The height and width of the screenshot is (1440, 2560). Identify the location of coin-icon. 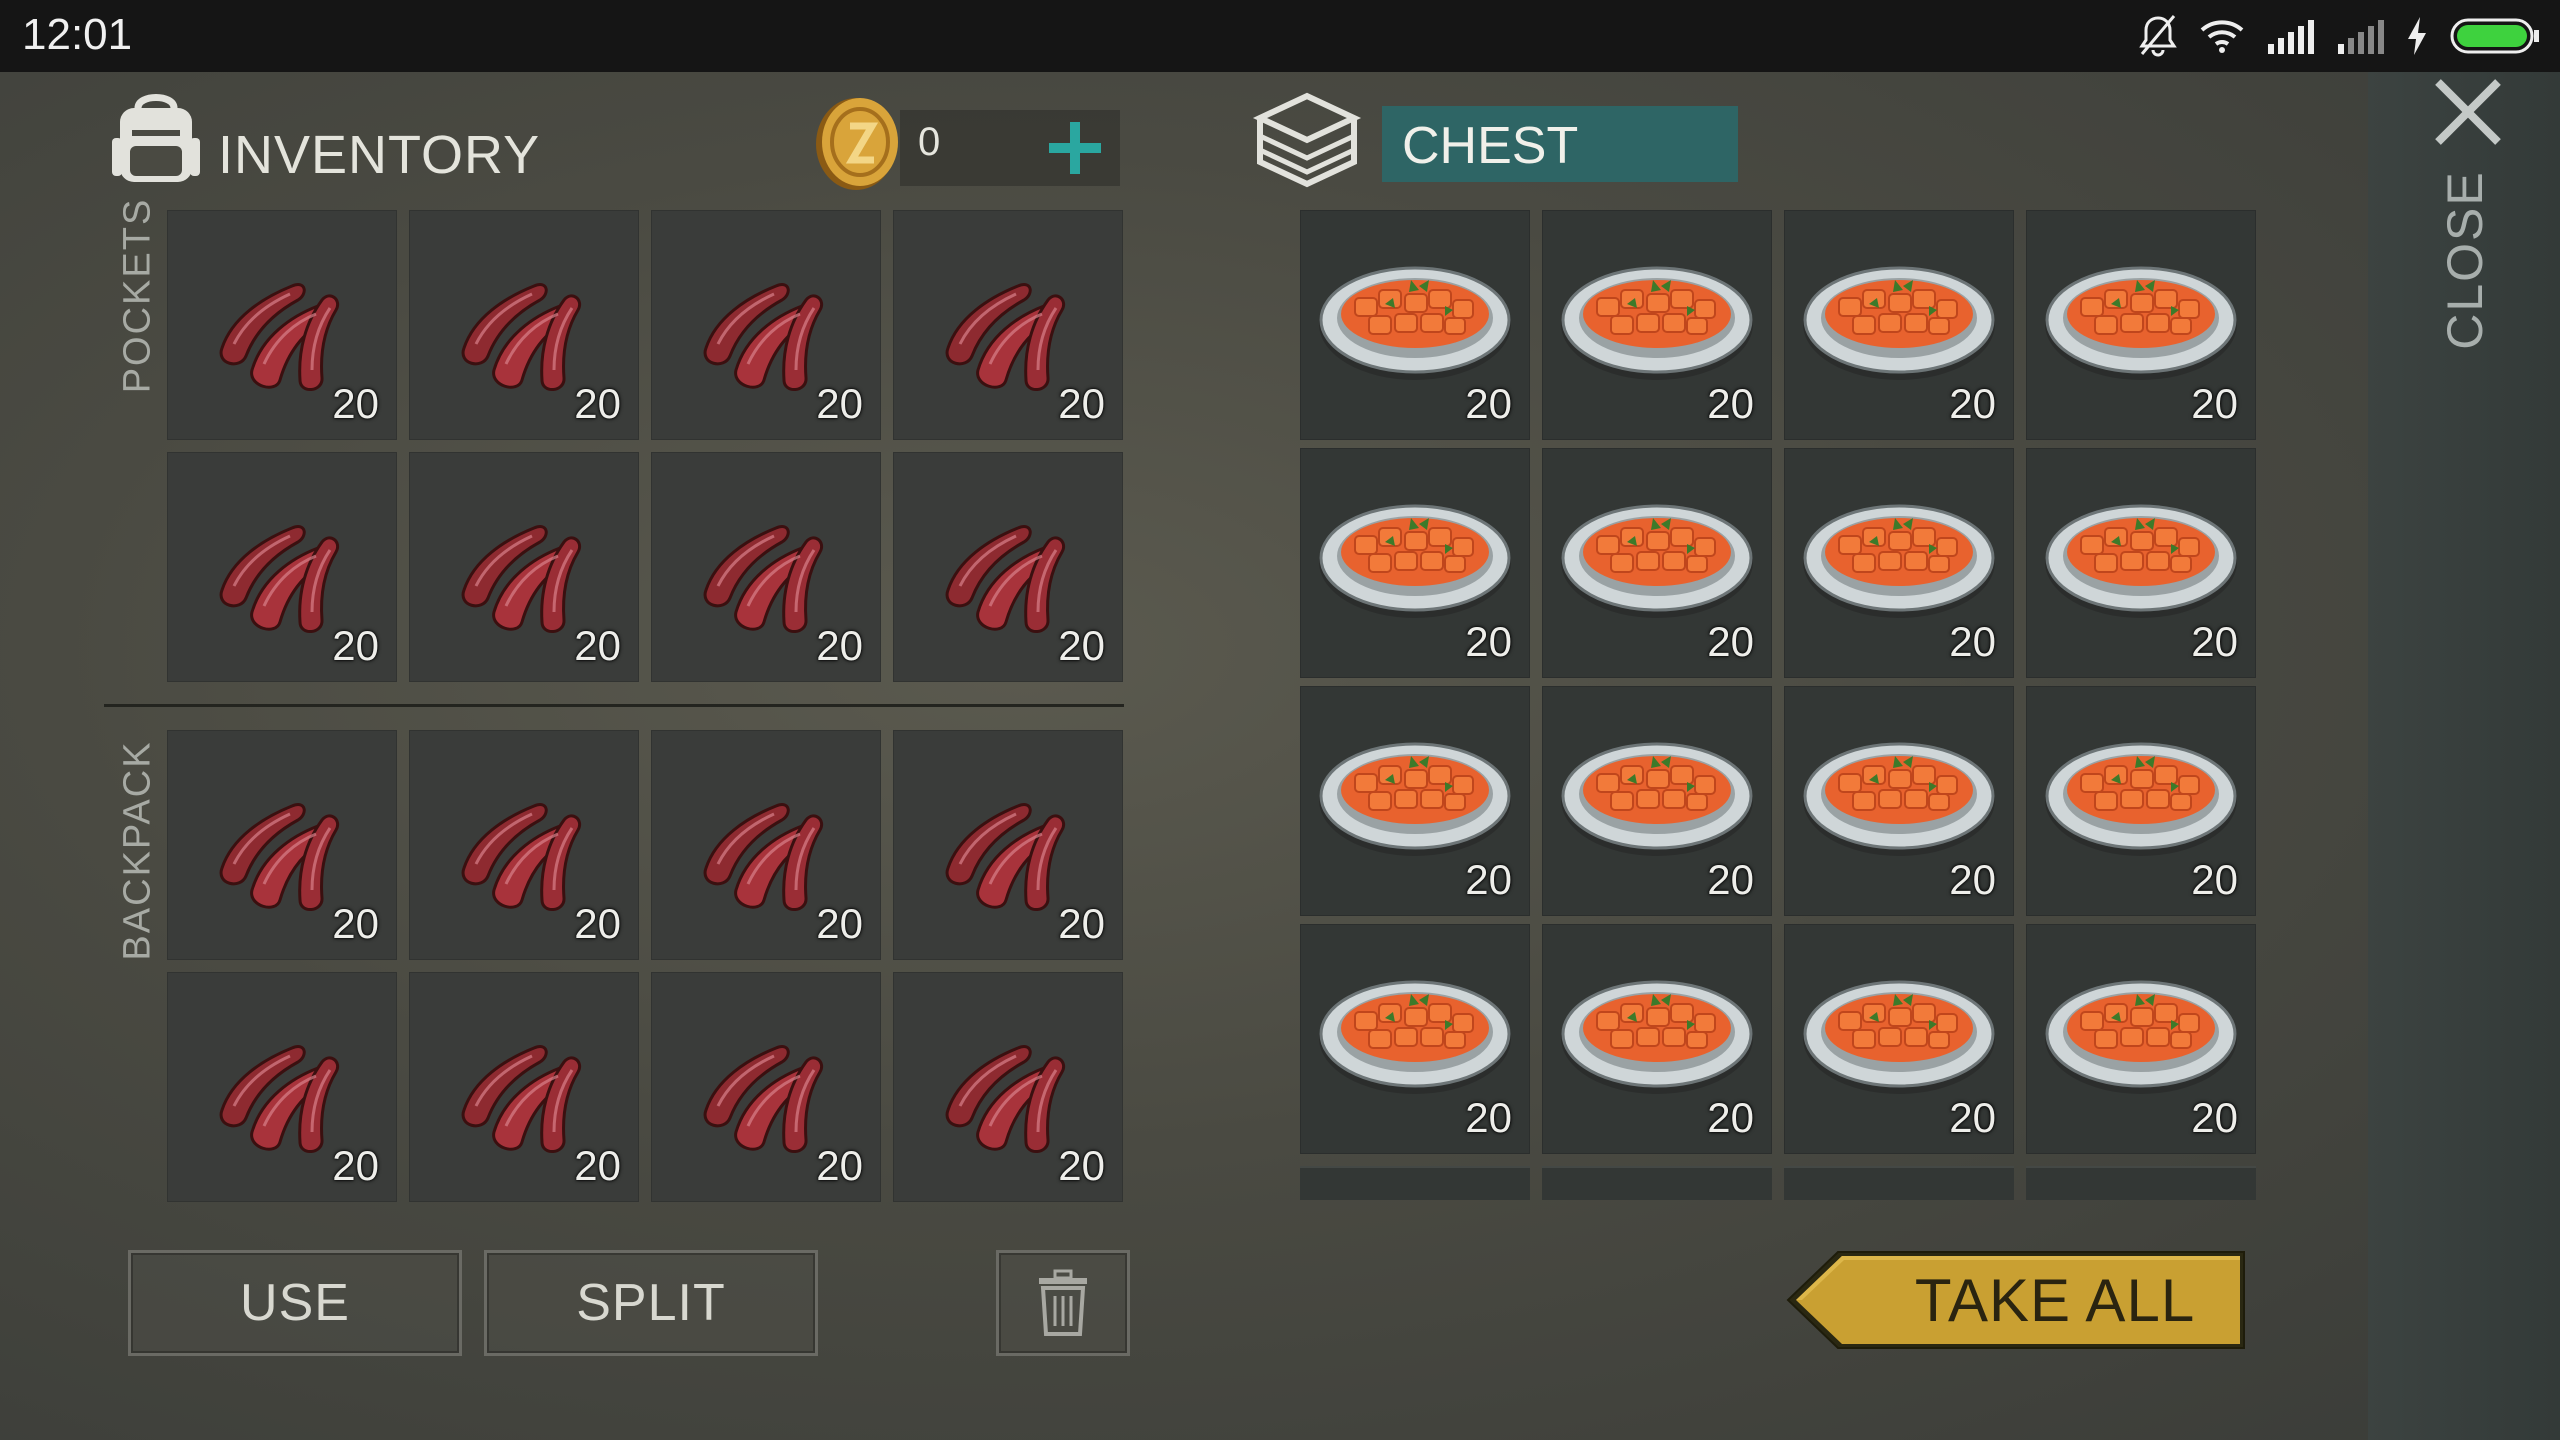
(859, 144).